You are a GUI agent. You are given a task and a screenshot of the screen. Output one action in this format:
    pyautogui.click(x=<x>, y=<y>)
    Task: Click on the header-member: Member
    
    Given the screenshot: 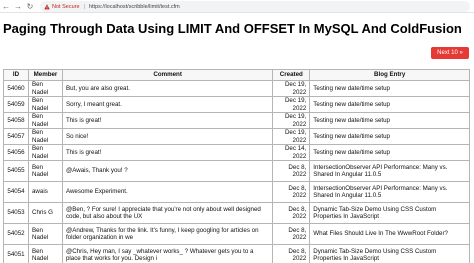 What is the action you would take?
    pyautogui.click(x=45, y=75)
    